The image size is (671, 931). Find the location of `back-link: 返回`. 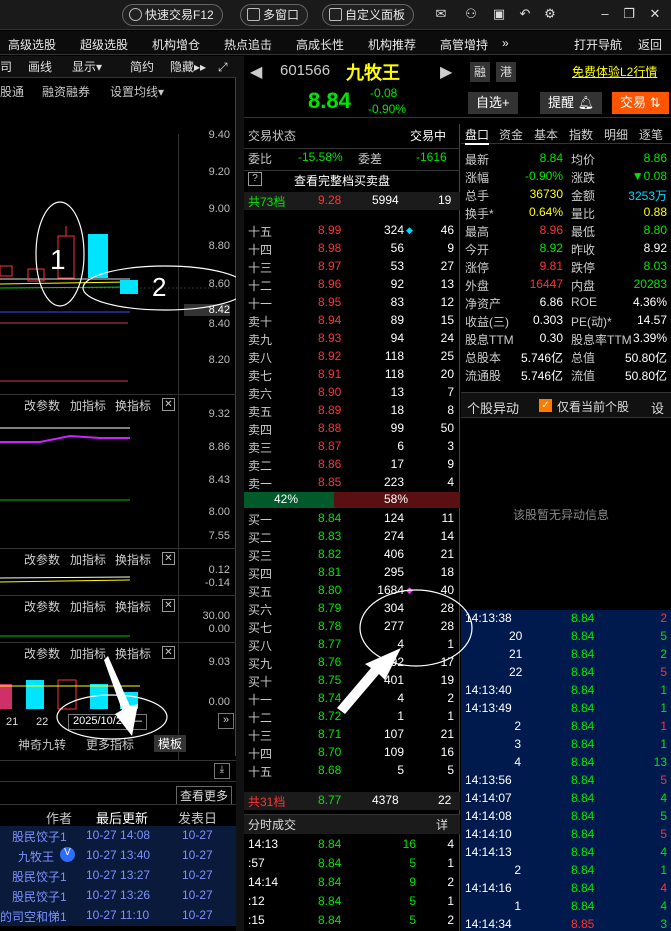

back-link: 返回 is located at coordinates (650, 44).